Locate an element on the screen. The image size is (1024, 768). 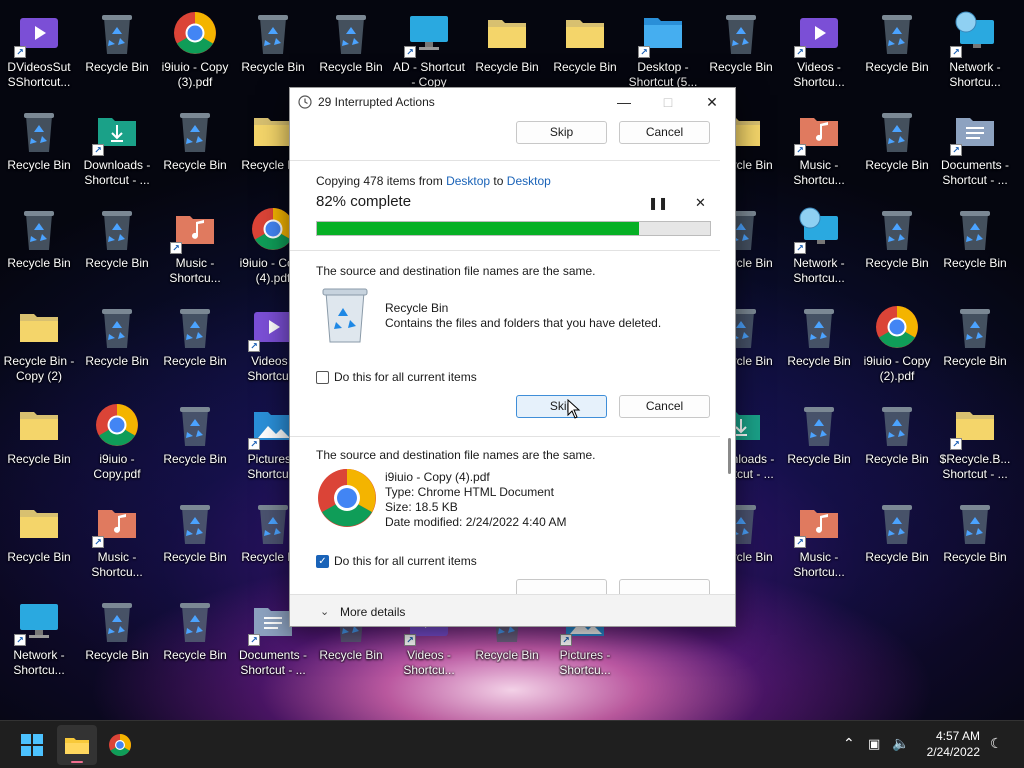
close-button: ✕ is located at coordinates (712, 102).